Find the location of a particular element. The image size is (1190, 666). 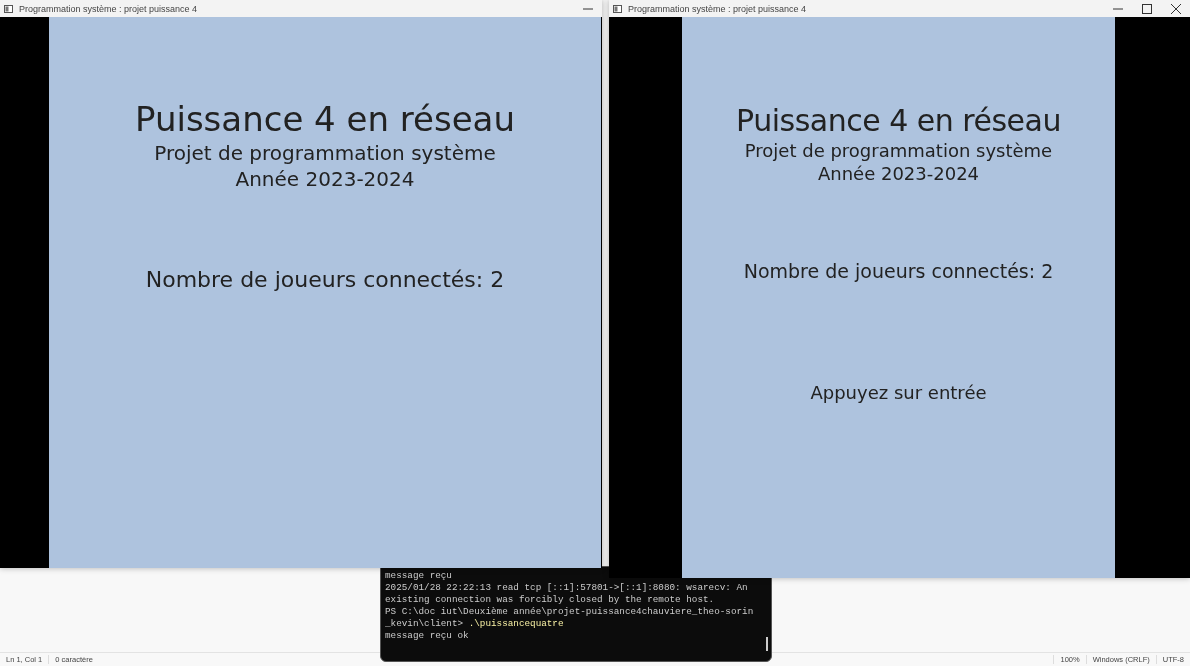

terminal-line: PS C:\doc iut\Deuxième année\projet-puissance4chauviere_theo-sorin is located at coordinates (570, 612).